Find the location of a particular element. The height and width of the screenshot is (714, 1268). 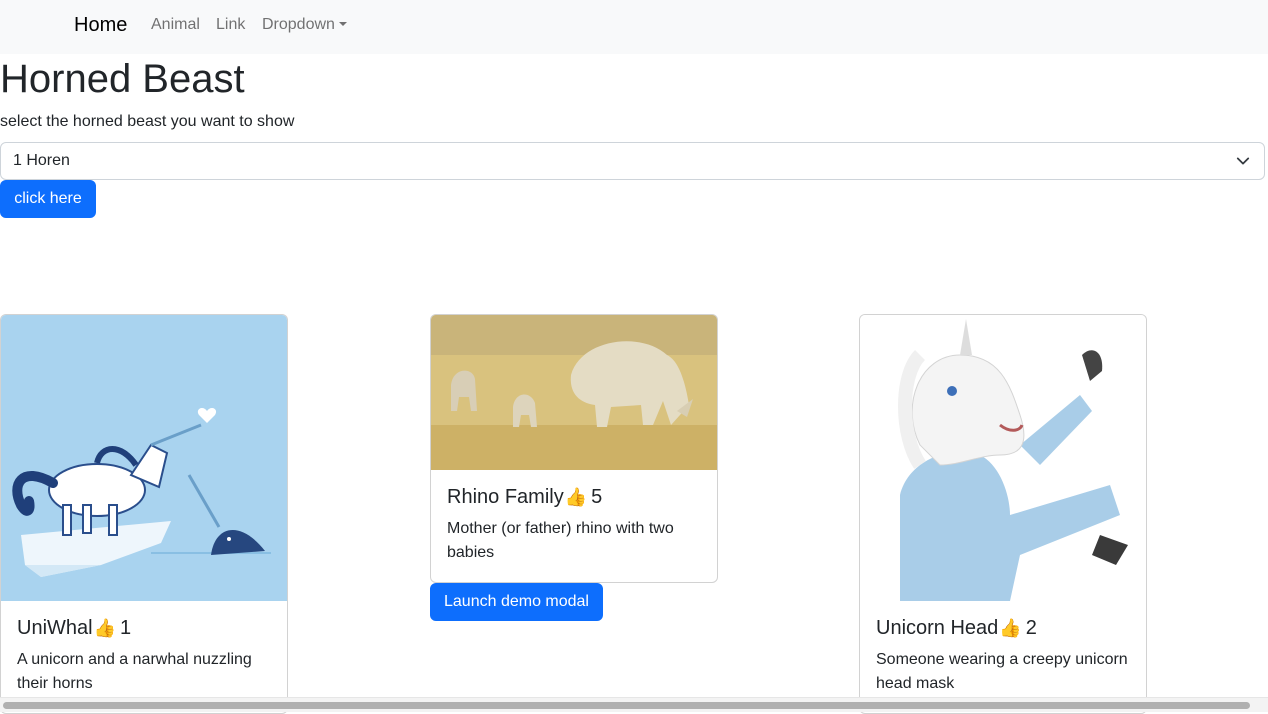

uniwhal-image is located at coordinates (144, 458).